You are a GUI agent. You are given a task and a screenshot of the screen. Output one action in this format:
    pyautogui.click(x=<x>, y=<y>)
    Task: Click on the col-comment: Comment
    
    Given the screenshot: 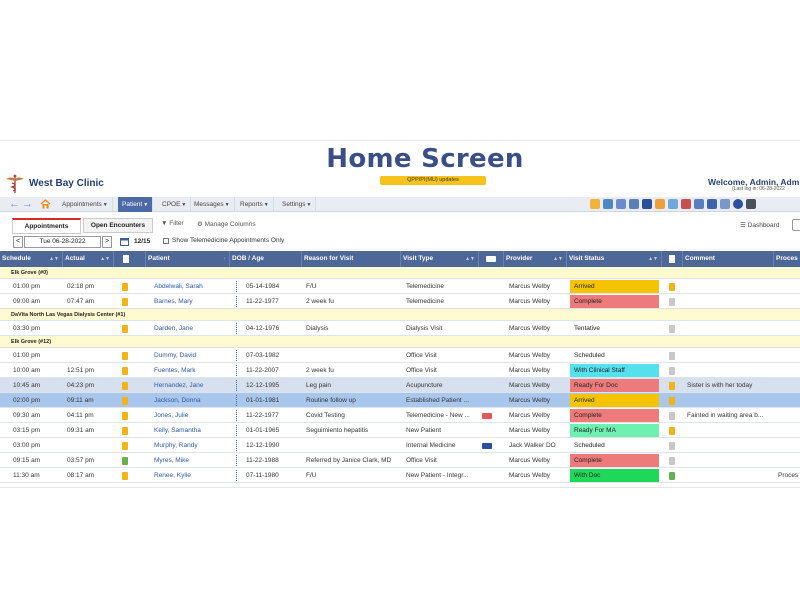 What is the action you would take?
    pyautogui.click(x=728, y=259)
    